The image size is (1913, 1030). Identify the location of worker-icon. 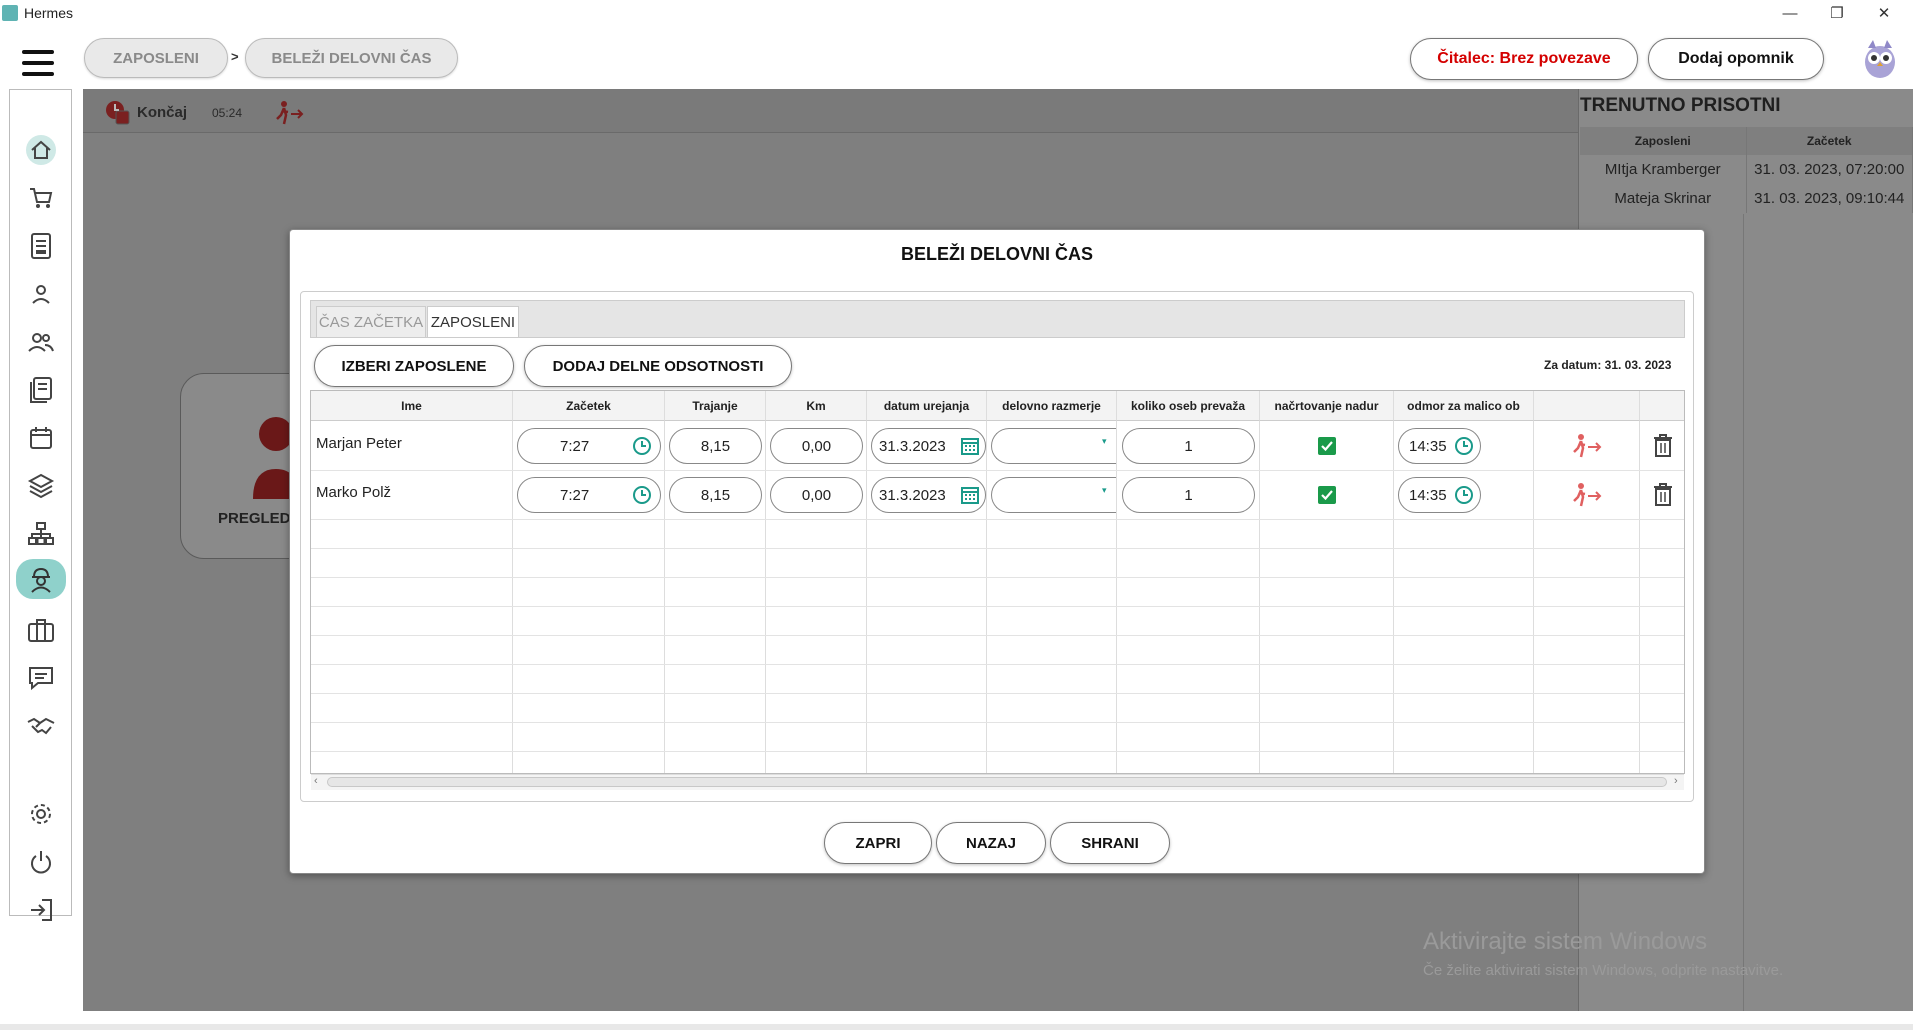
(41, 579).